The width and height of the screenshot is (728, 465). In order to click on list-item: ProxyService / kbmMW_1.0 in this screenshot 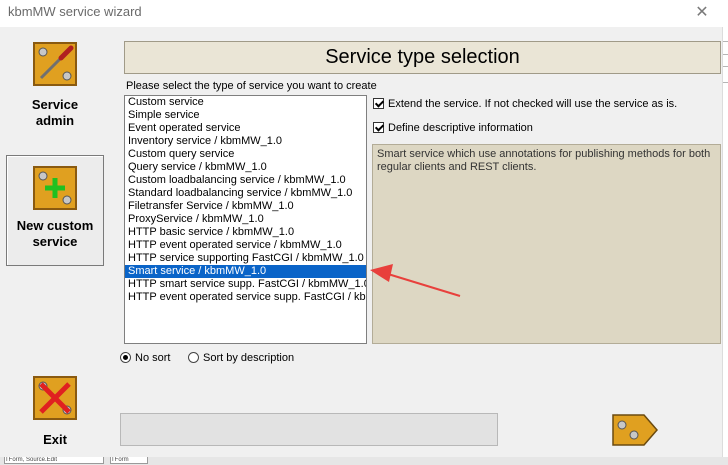, I will do `click(245, 219)`.